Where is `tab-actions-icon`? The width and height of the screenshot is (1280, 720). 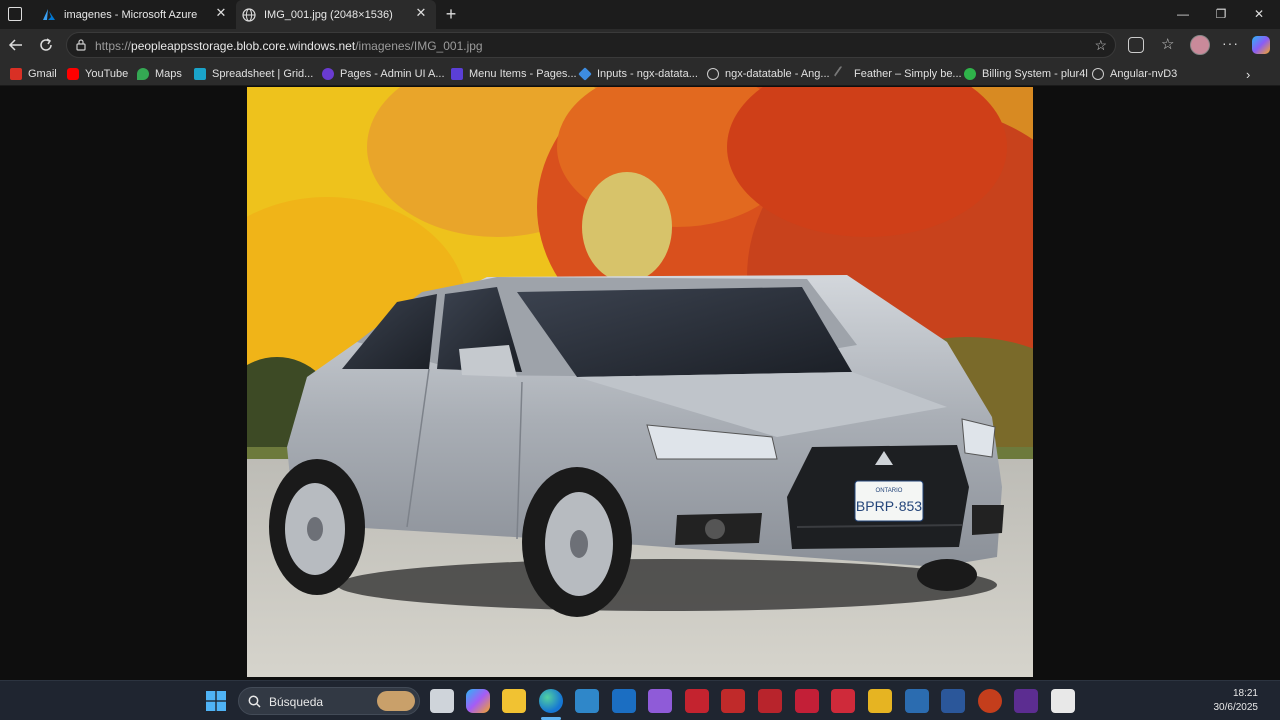
tab-actions-icon is located at coordinates (15, 14).